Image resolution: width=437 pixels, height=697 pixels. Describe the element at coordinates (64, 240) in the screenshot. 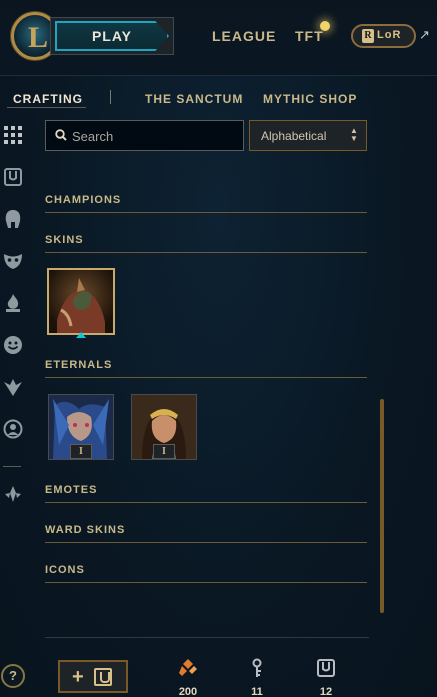

I see `section-title-skins: SKINS` at that location.